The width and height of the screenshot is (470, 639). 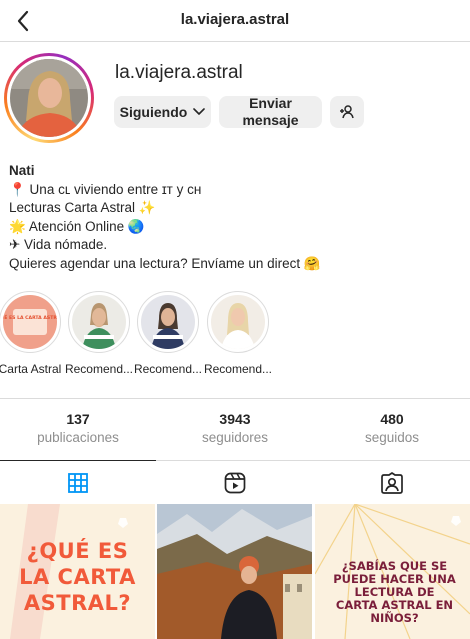 I want to click on divider, so click(x=235, y=398).